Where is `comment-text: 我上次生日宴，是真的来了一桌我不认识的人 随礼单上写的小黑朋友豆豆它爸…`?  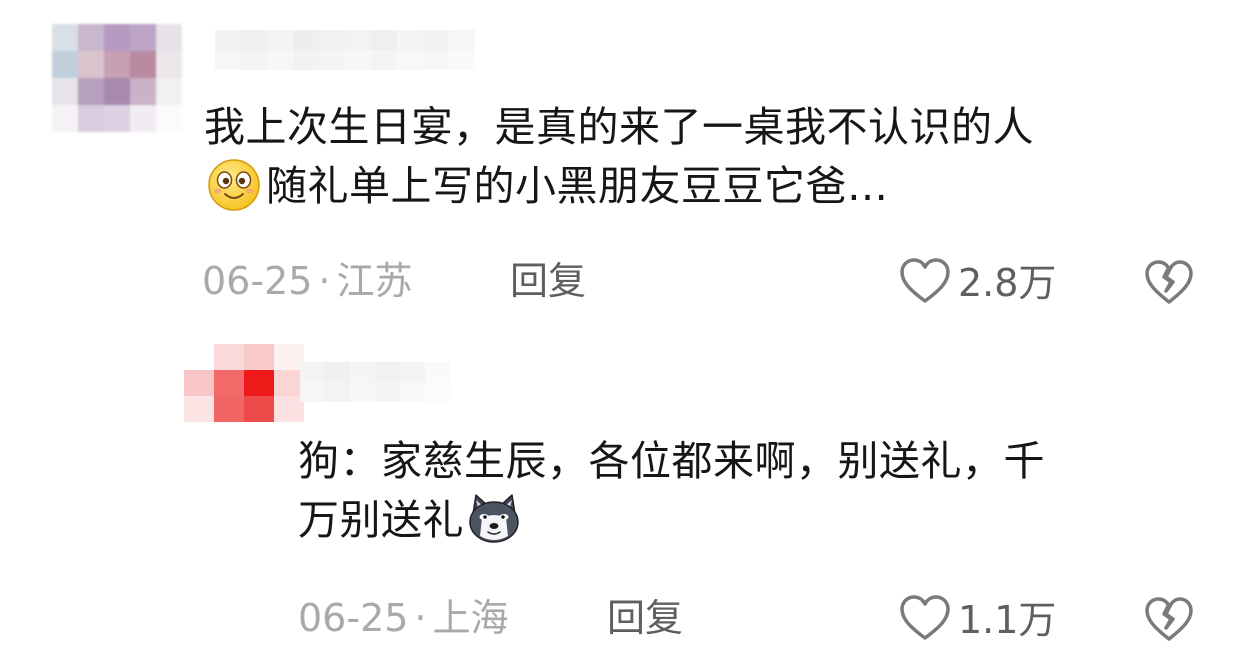 comment-text: 我上次生日宴，是真的来了一桌我不认识的人 随礼单上写的小黑朋友豆豆它爸… is located at coordinates (714, 157).